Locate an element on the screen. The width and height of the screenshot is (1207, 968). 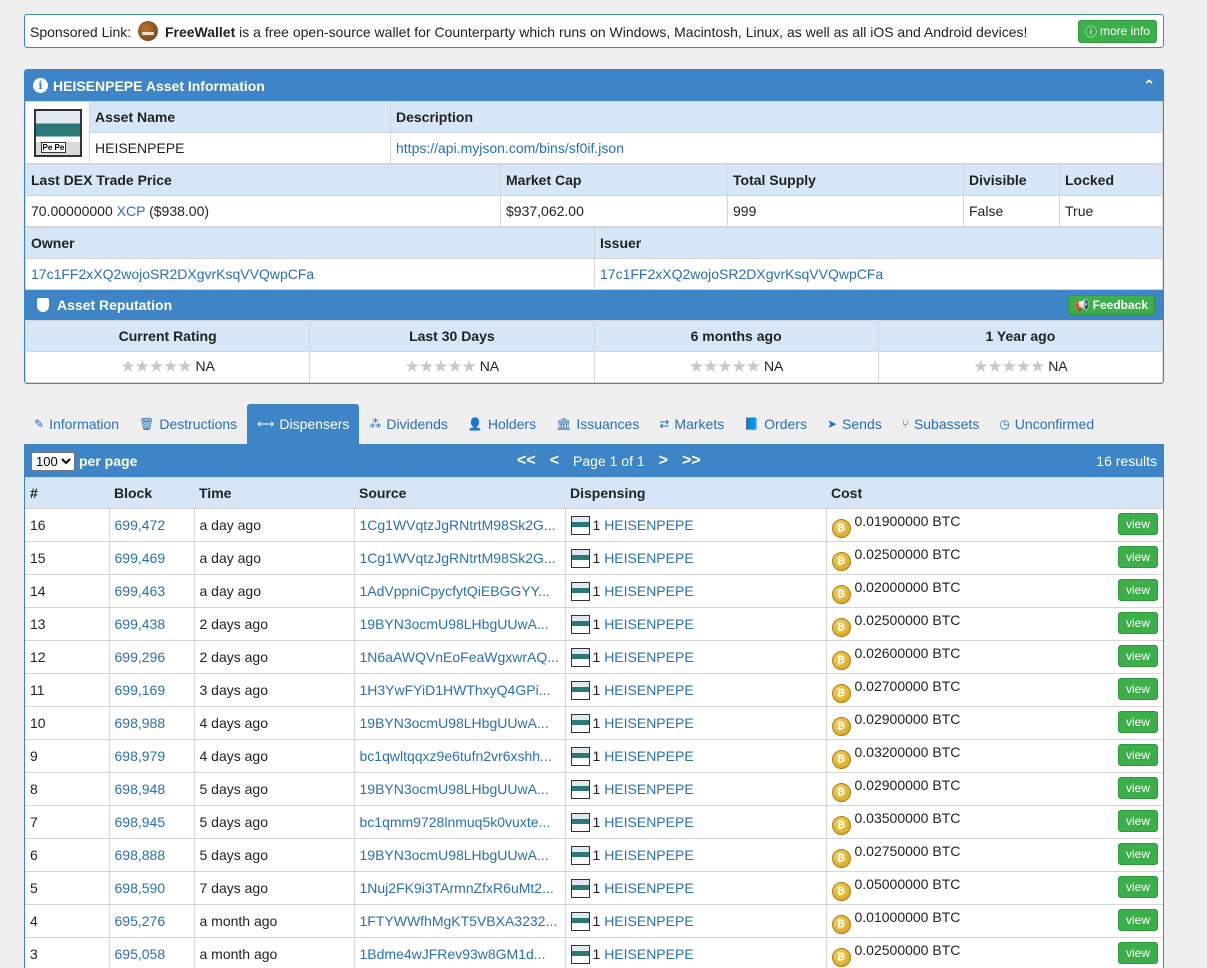
asset-image is located at coordinates (57, 132).